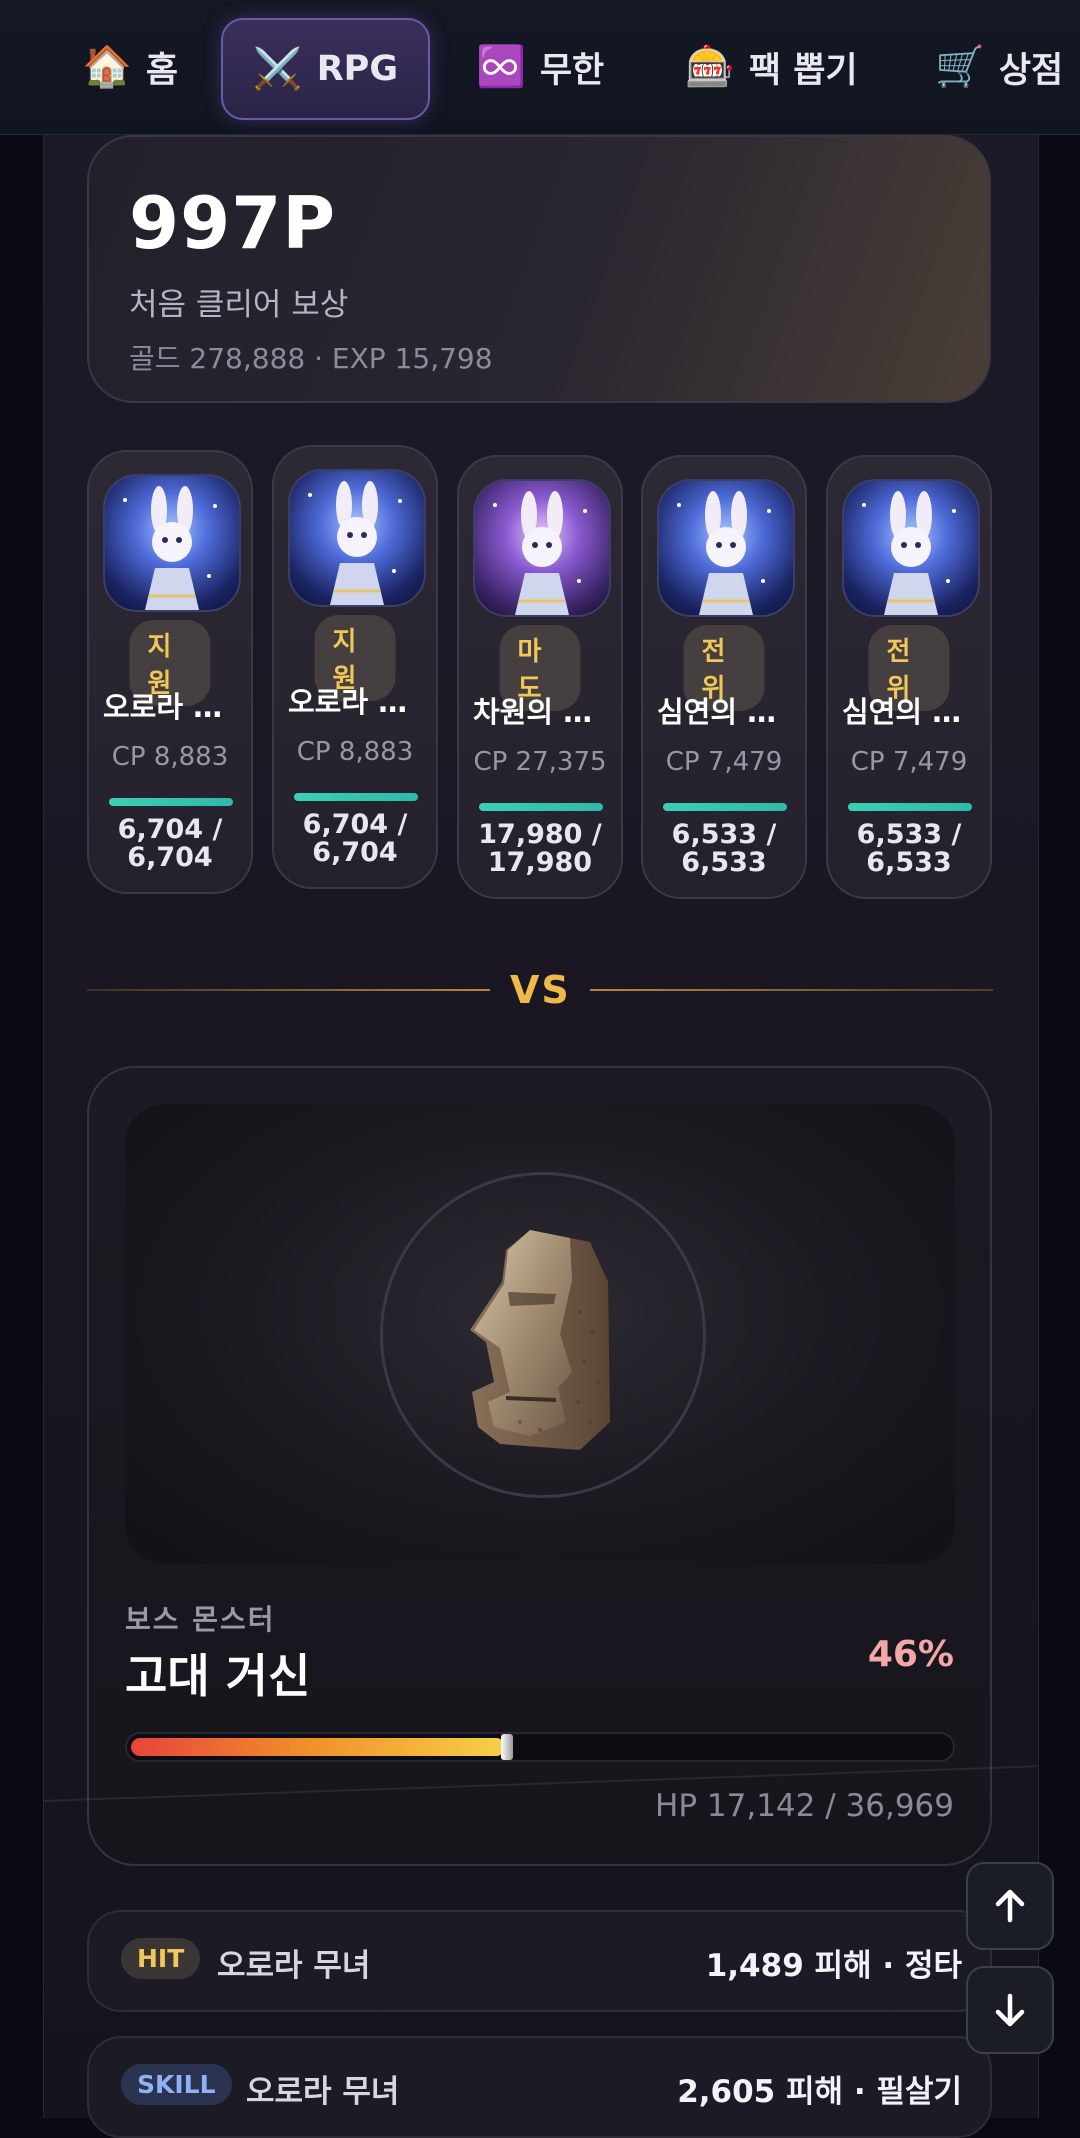 The width and height of the screenshot is (1080, 2138). I want to click on log-result: 1,489 피해 · 정타, so click(833, 1966).